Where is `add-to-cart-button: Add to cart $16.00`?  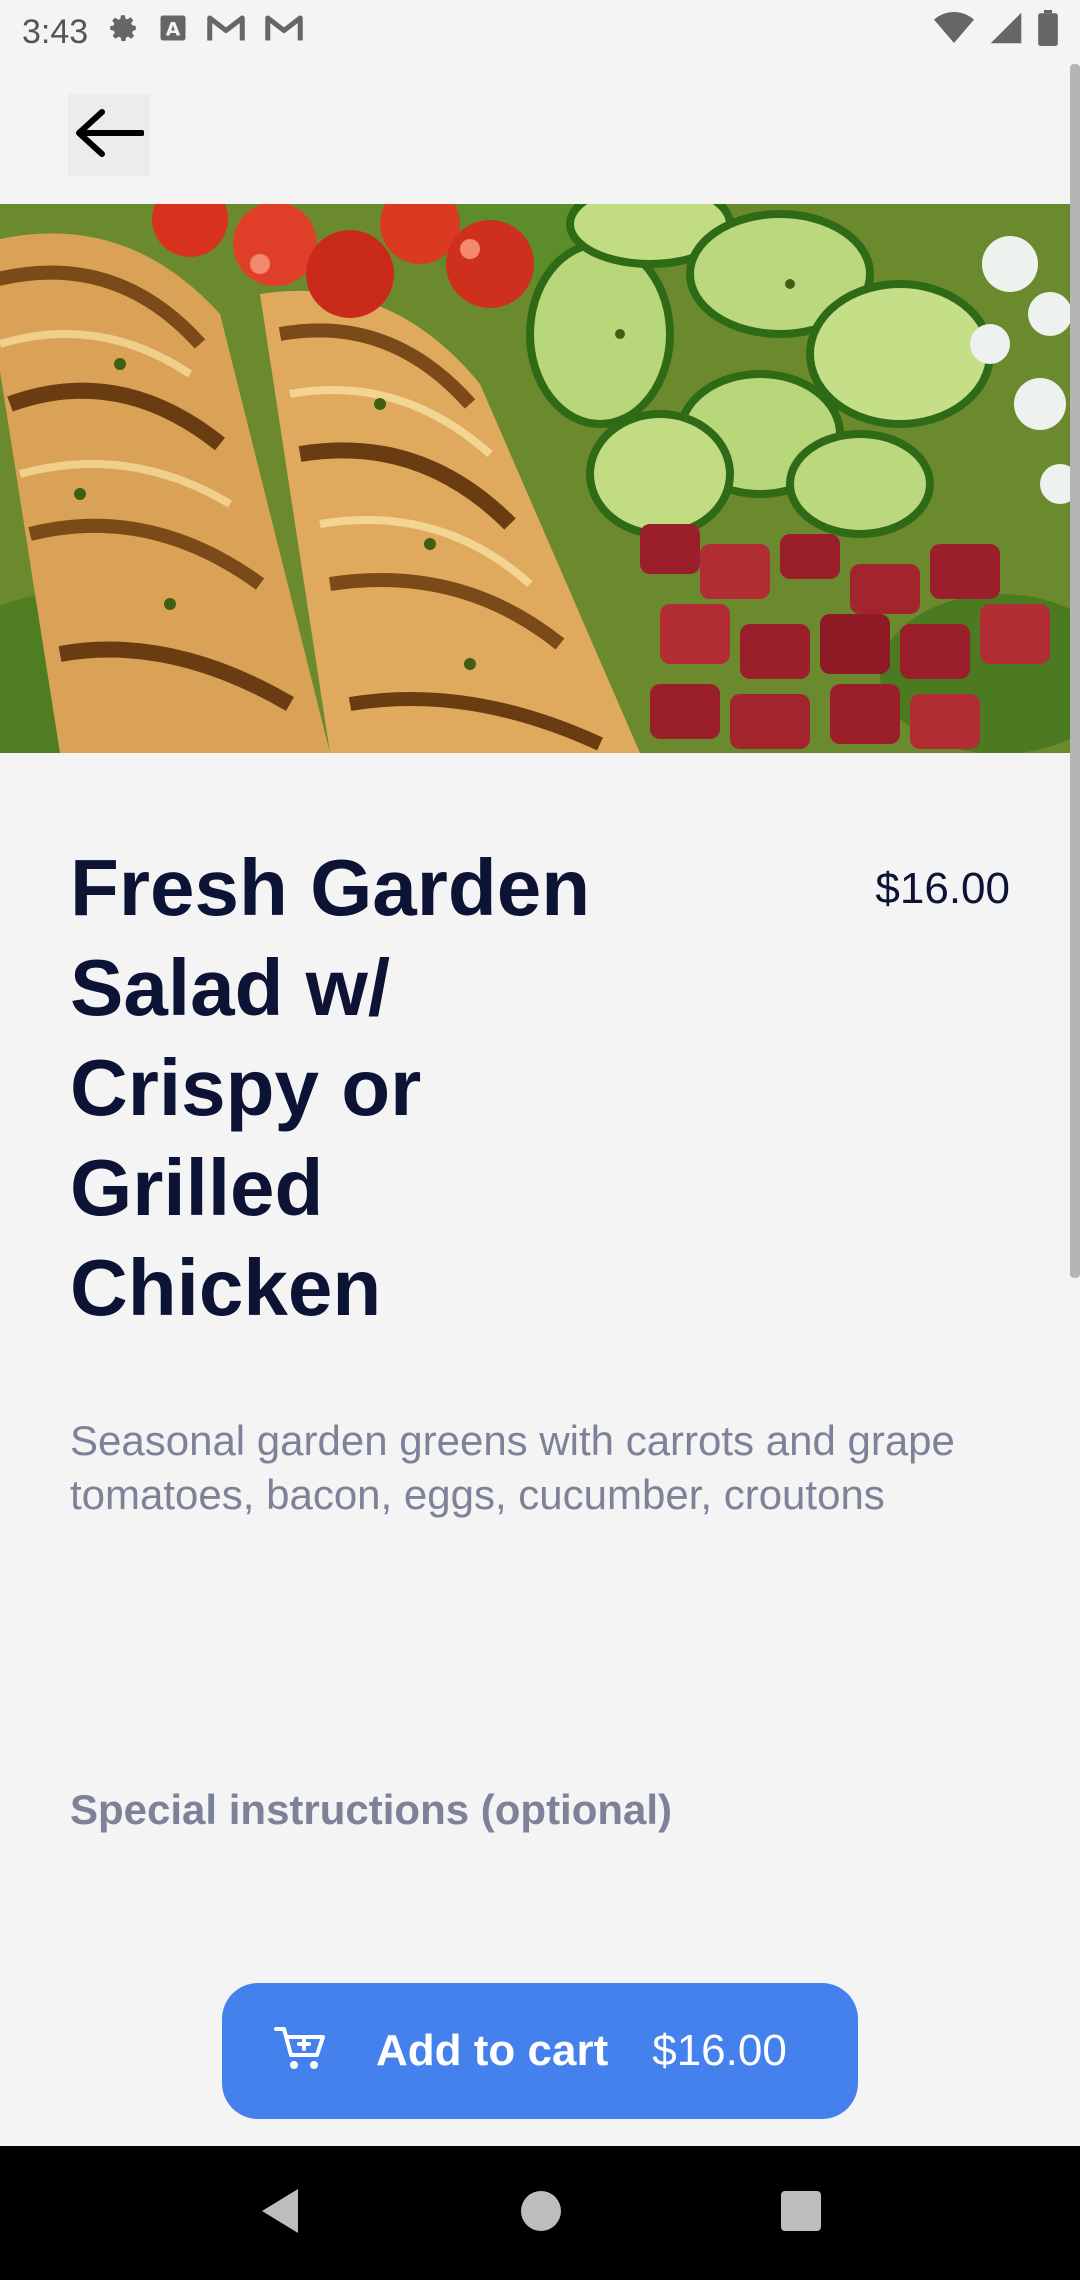 add-to-cart-button: Add to cart $16.00 is located at coordinates (540, 2051).